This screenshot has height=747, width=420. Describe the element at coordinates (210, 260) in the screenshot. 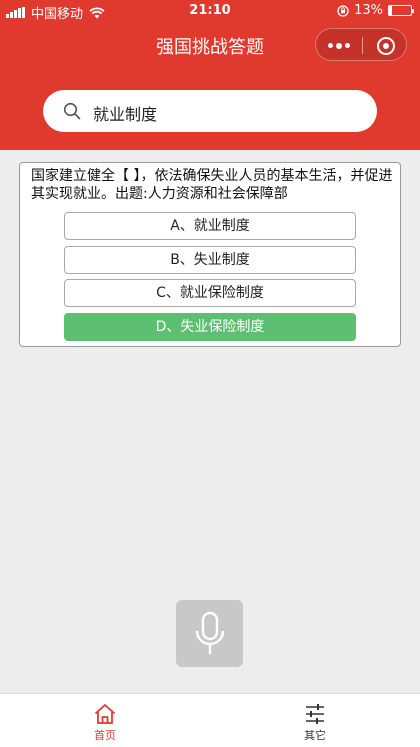

I see `option-b: B、失业制度` at that location.